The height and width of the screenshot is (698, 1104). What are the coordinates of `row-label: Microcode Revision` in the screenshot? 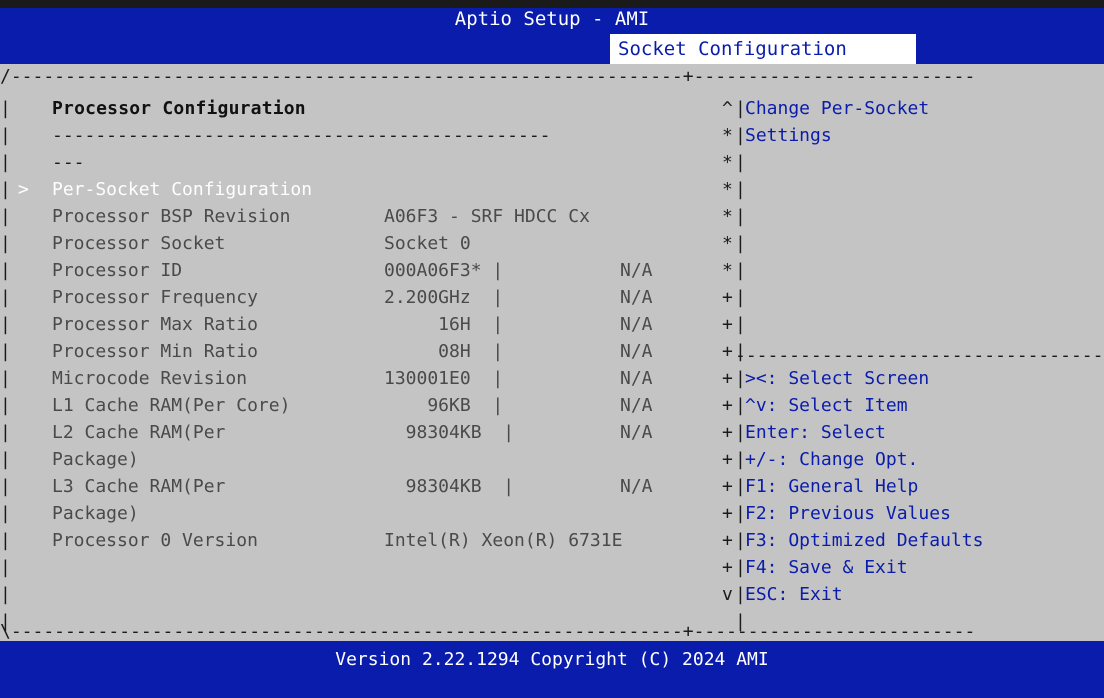 It's located at (150, 378).